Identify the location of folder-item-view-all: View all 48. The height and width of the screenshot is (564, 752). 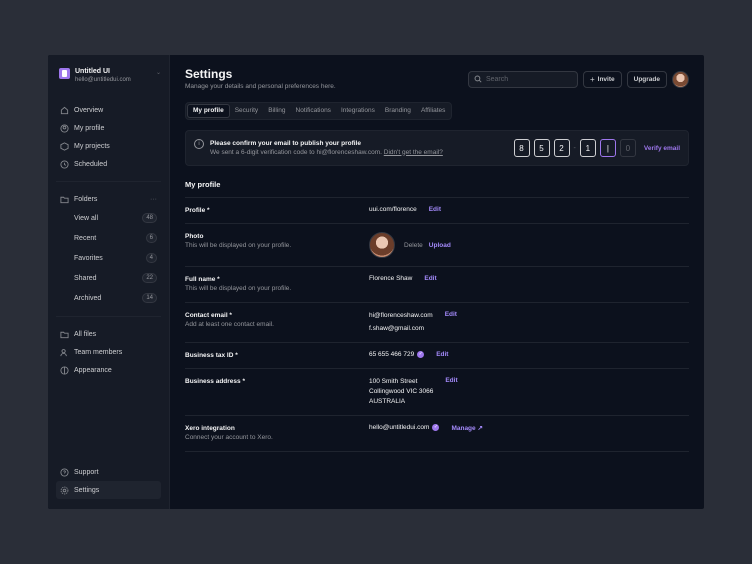
(108, 218).